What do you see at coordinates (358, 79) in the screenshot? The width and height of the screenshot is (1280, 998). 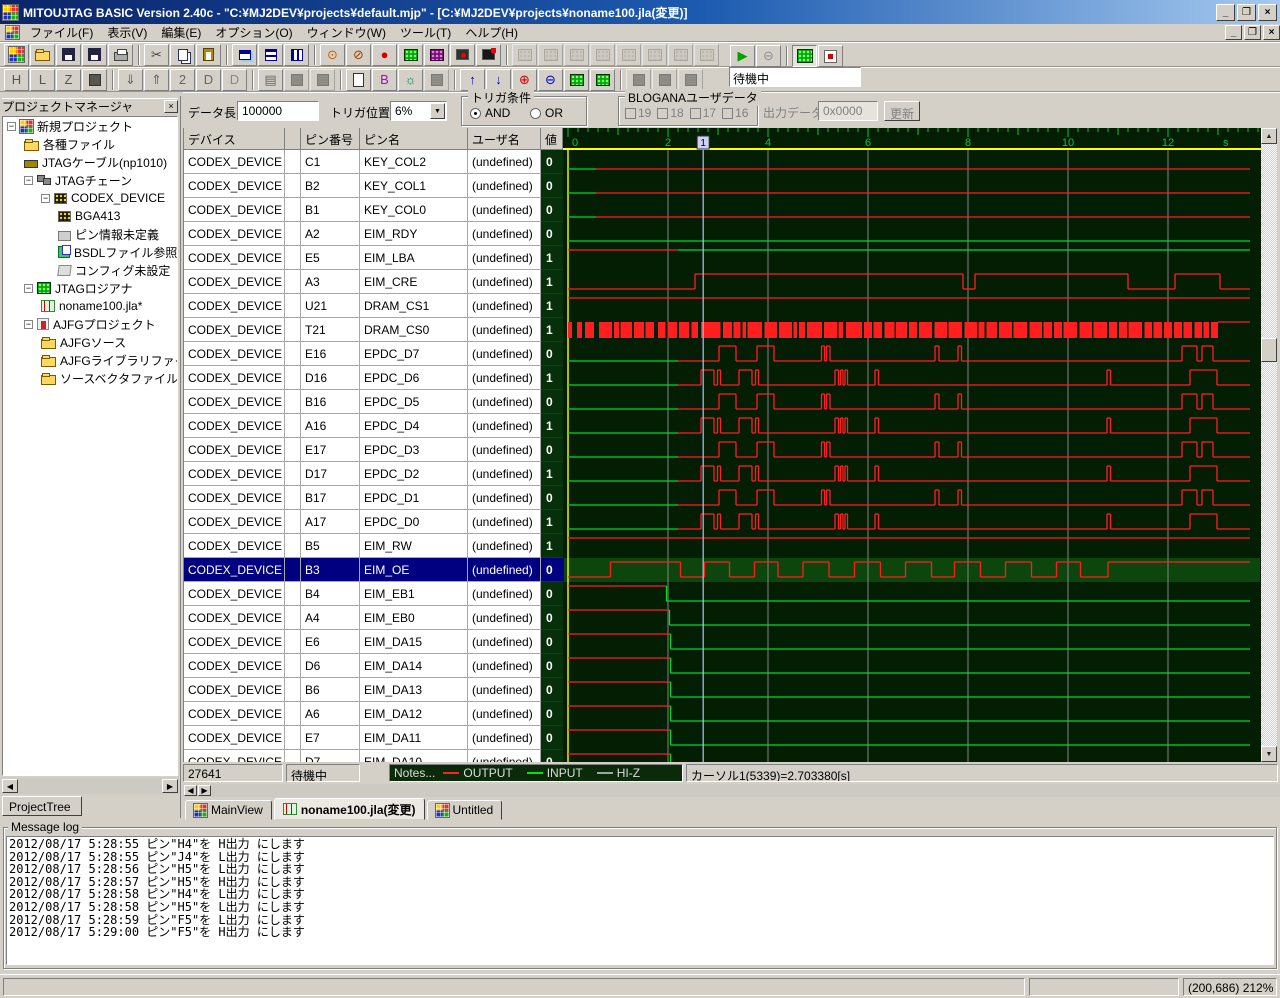 I see `new-capture-button` at bounding box center [358, 79].